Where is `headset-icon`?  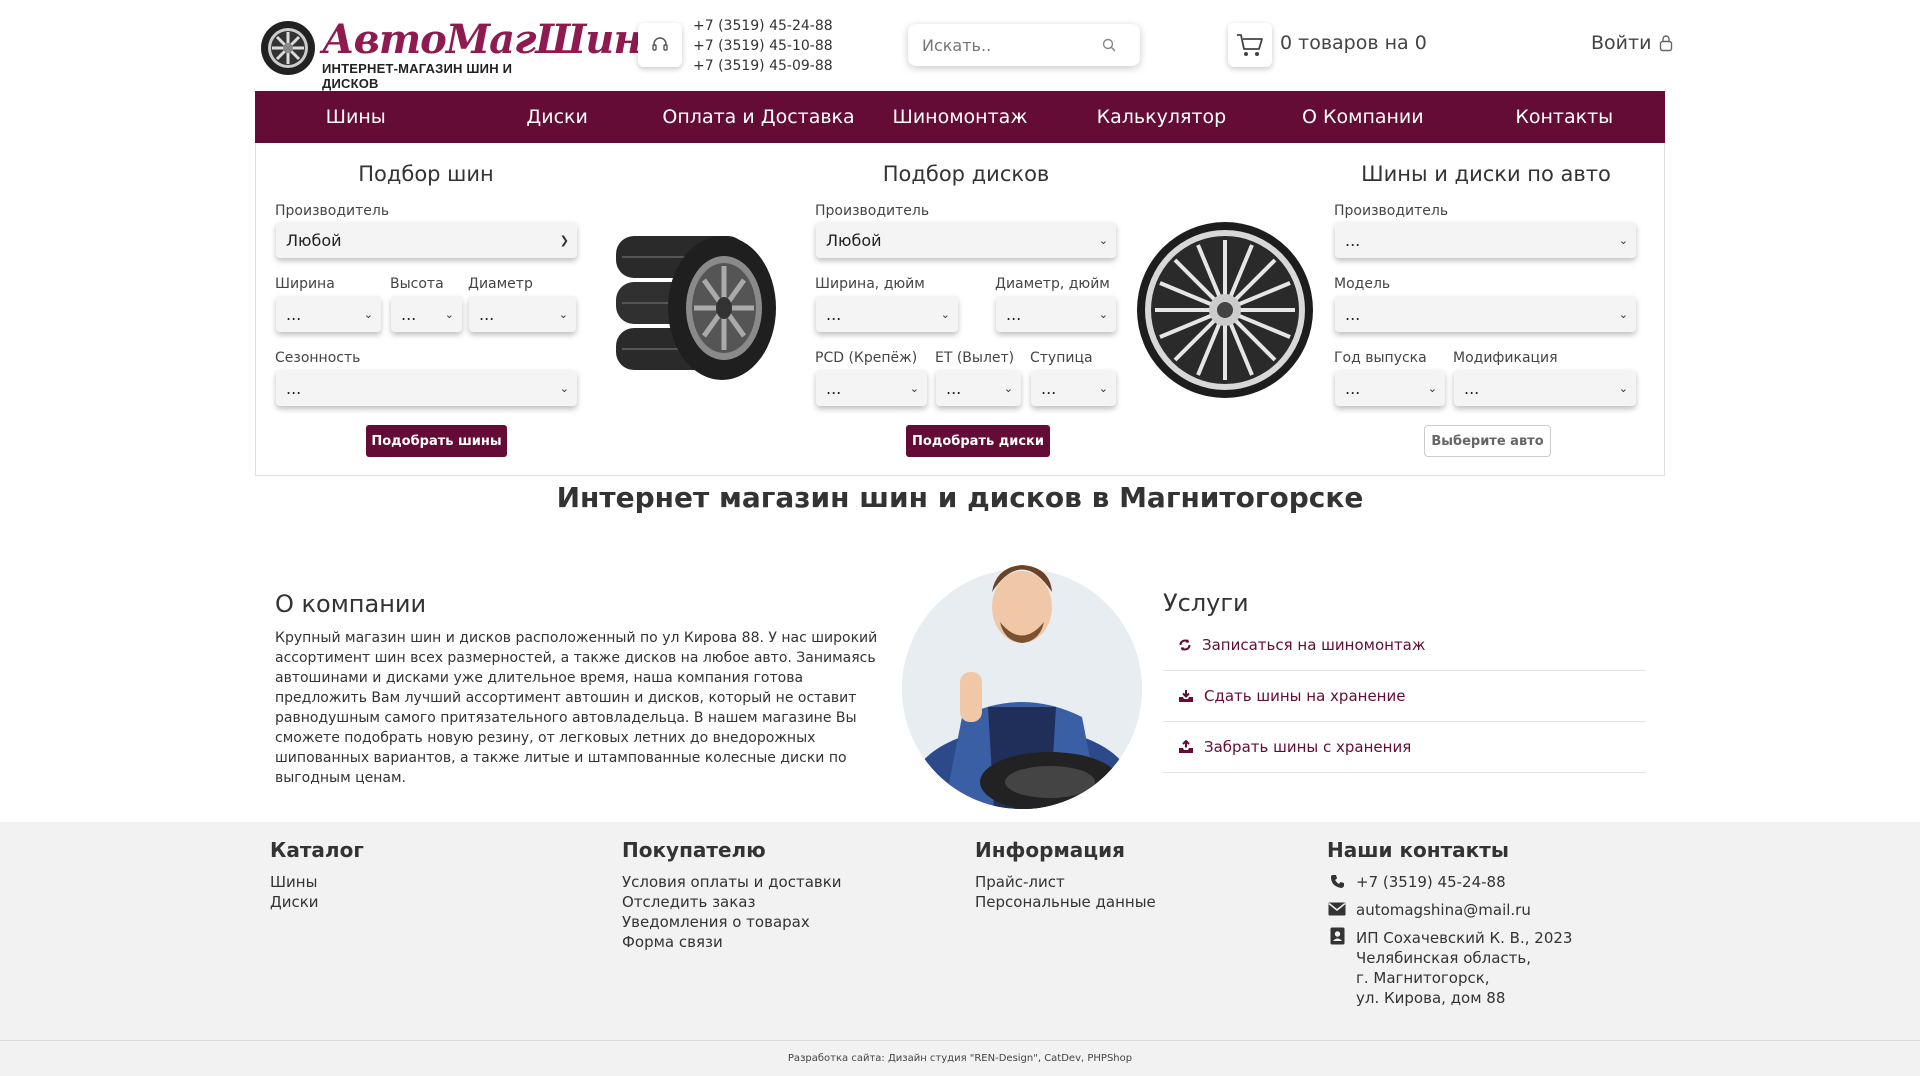
headset-icon is located at coordinates (660, 44).